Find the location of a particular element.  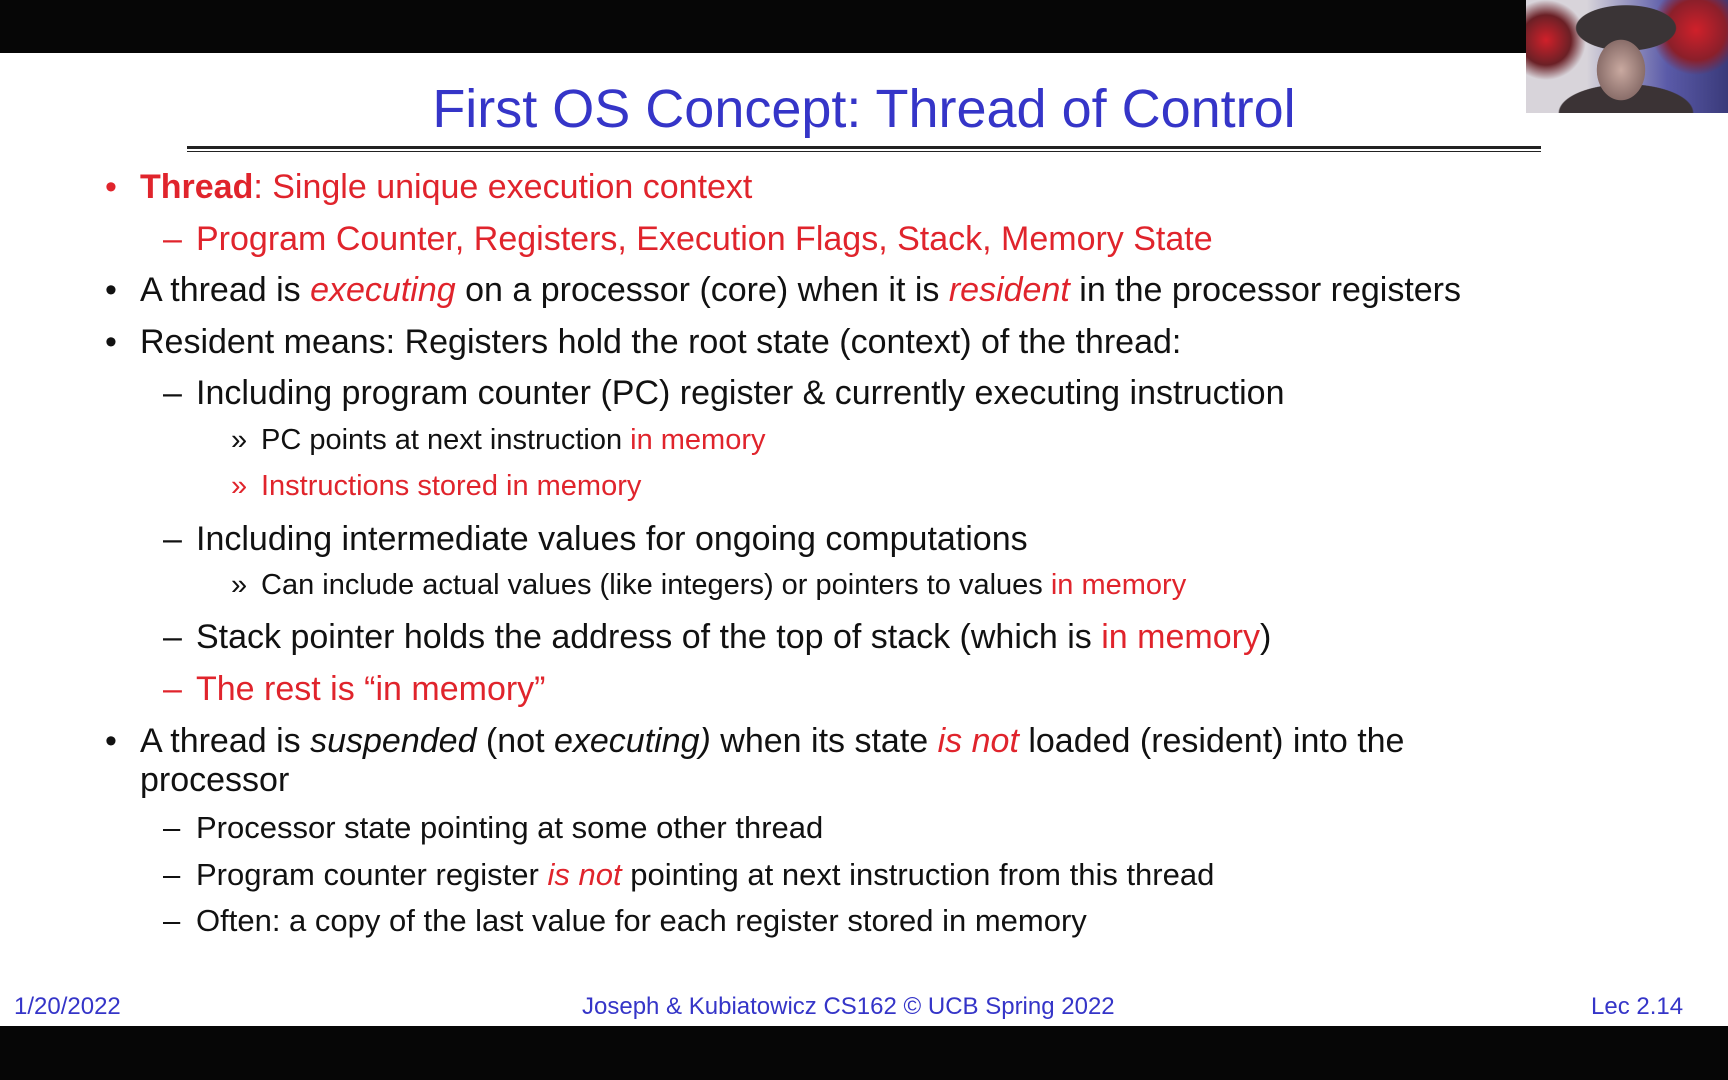

bullet-text-level-1: processor is located at coordinates (214, 780).